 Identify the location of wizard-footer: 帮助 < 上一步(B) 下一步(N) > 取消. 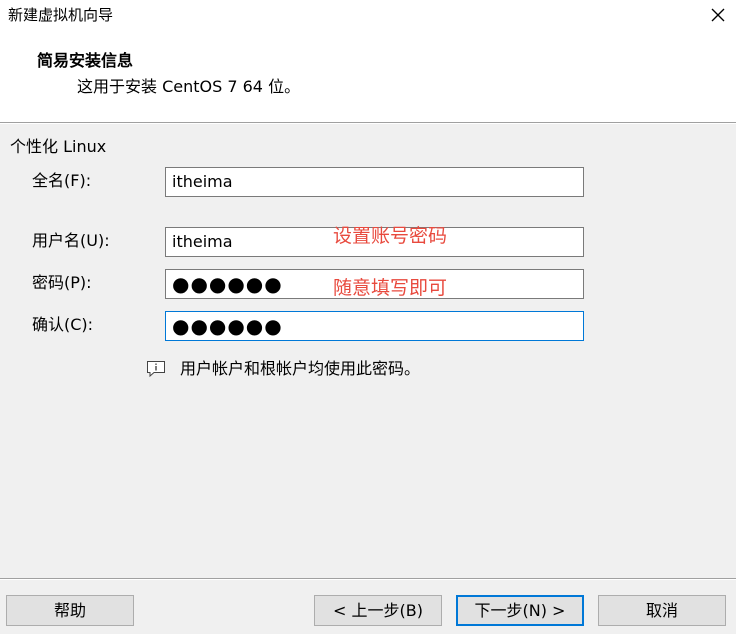
(368, 607).